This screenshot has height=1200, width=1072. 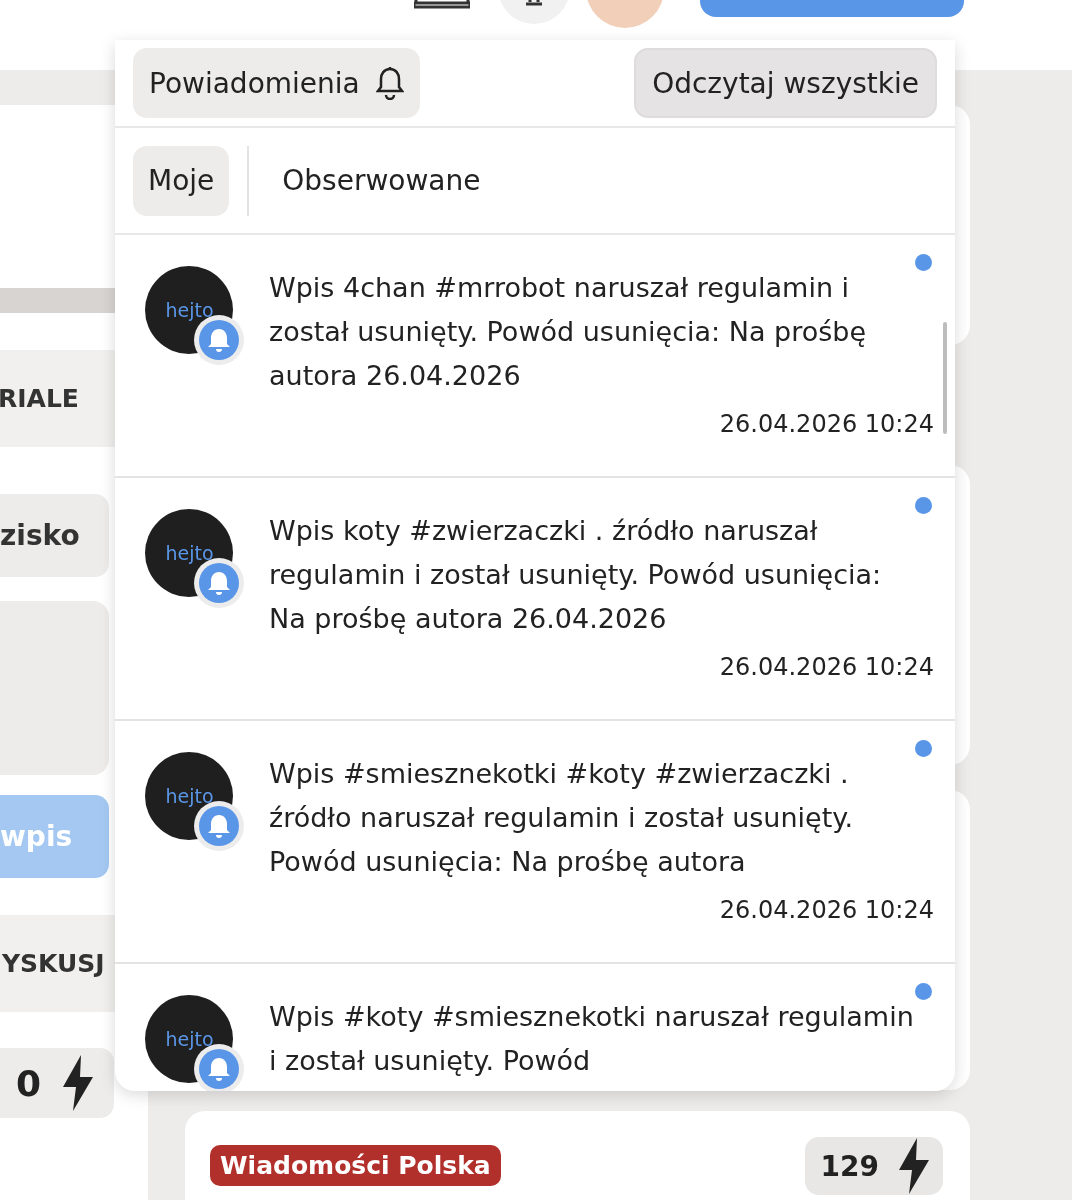 I want to click on notification-text: Wpis 4chan #mrrobot naruszał regulamin i został usunięty. Powód usunięcia: Na prośbę autora 26.04.2026, so click(x=597, y=332).